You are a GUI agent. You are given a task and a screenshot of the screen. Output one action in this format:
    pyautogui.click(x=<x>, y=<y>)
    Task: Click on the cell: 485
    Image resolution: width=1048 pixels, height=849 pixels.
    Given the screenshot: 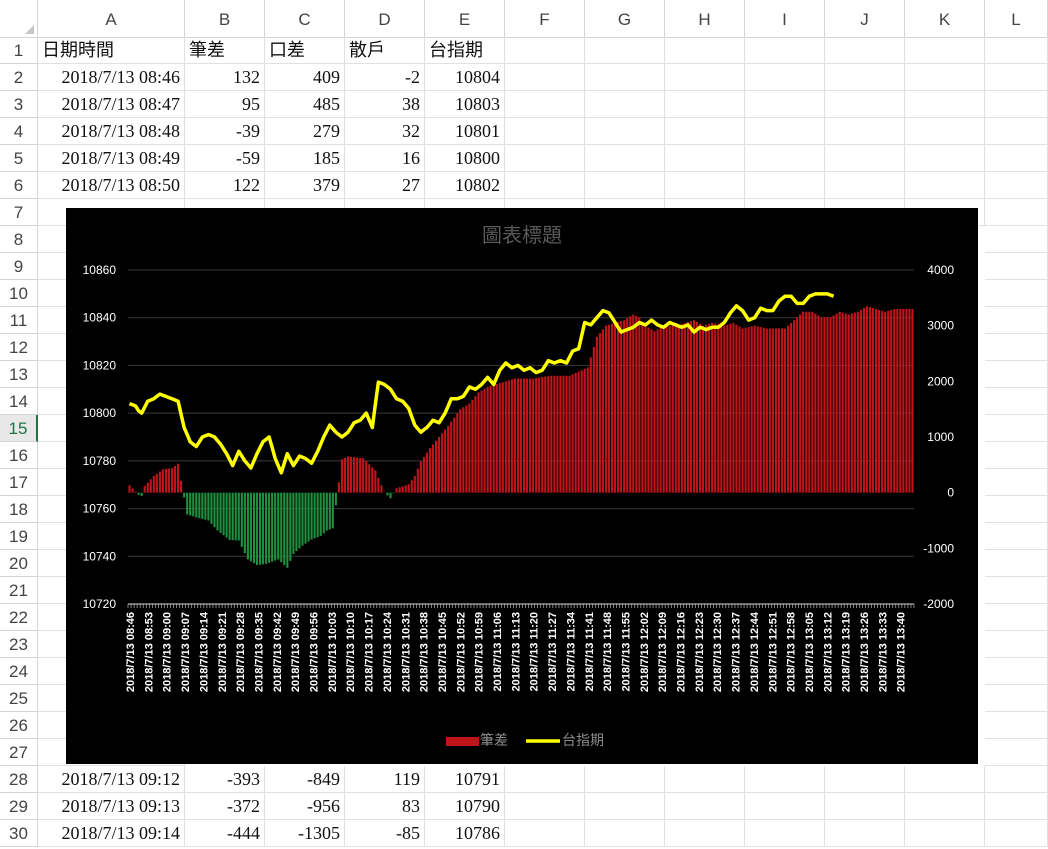 What is the action you would take?
    pyautogui.click(x=305, y=104)
    